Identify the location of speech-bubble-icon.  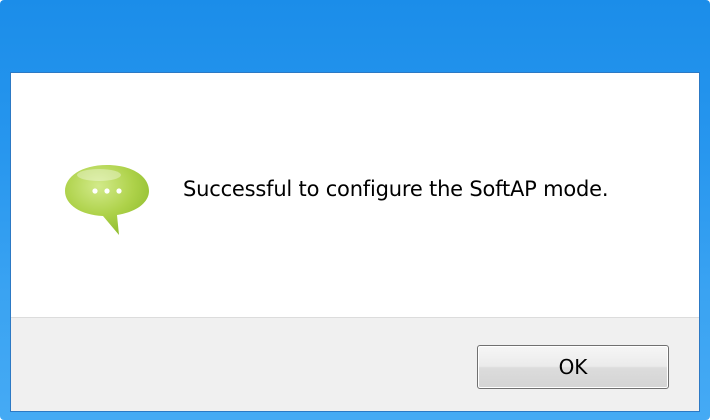
(107, 200).